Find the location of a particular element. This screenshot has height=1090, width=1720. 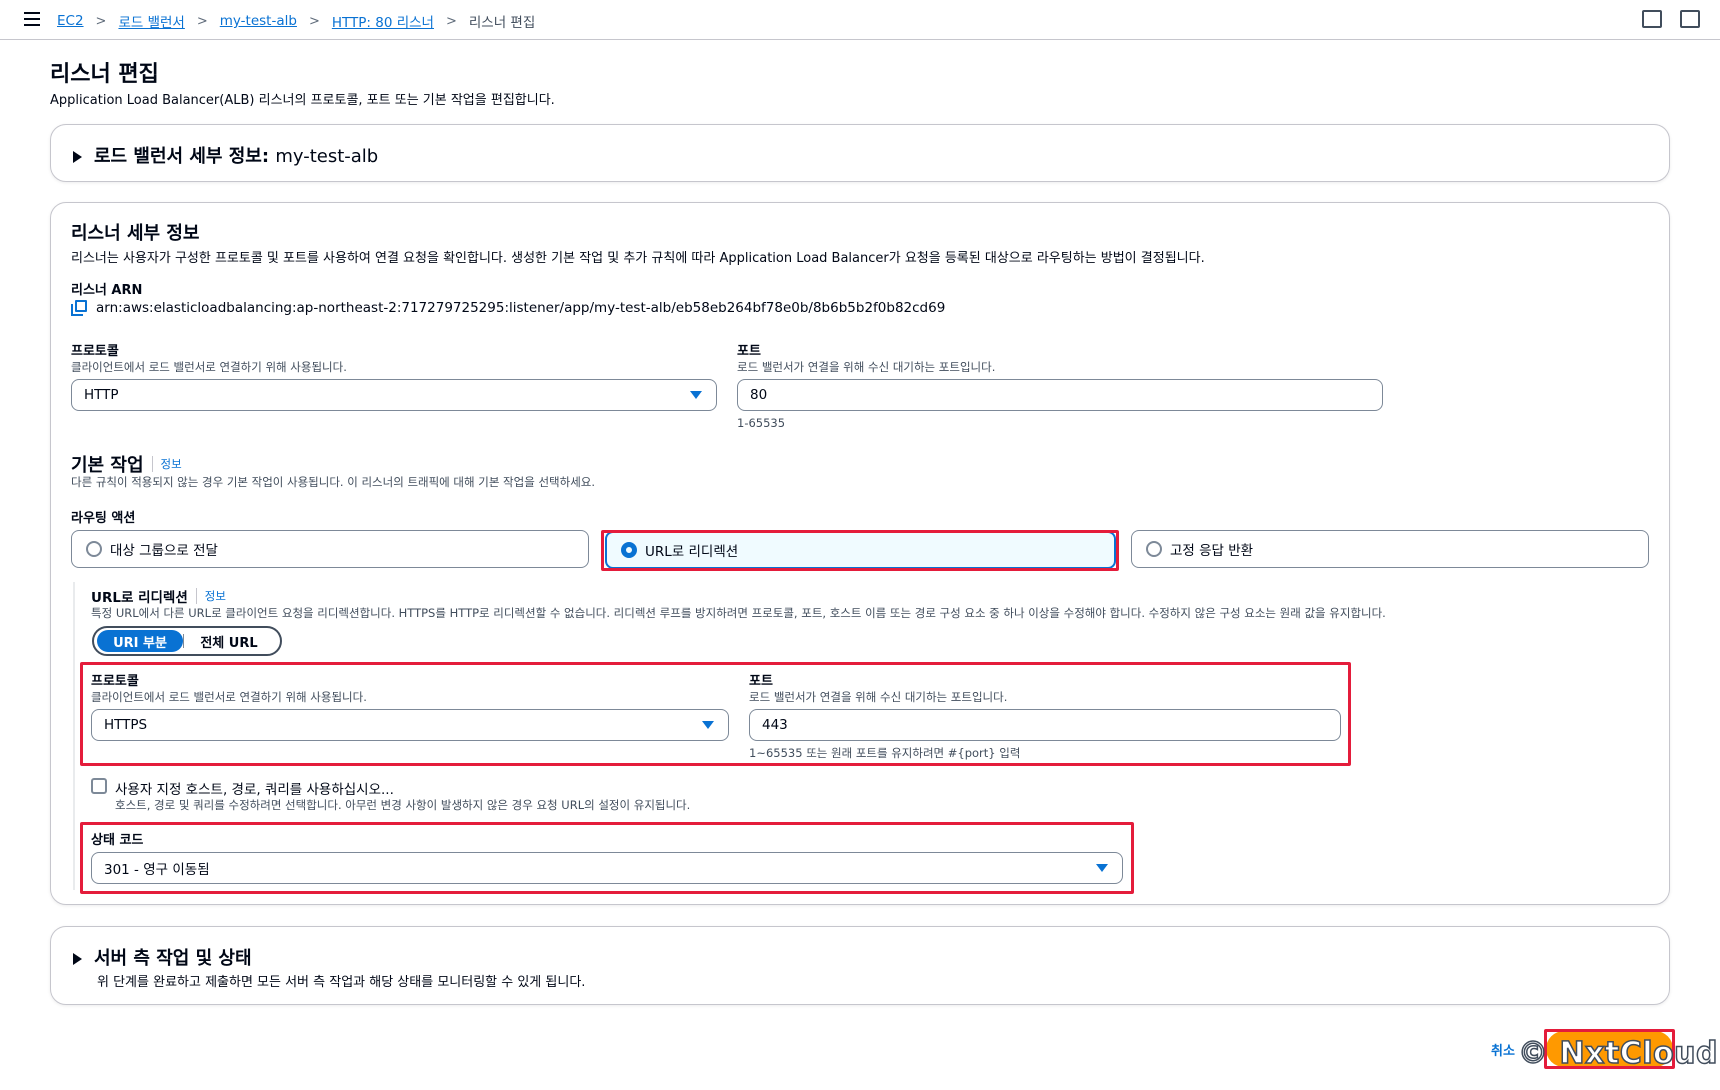

lb-details-title-prefix: 로드 밸런서 세부 정보: is located at coordinates (182, 156).